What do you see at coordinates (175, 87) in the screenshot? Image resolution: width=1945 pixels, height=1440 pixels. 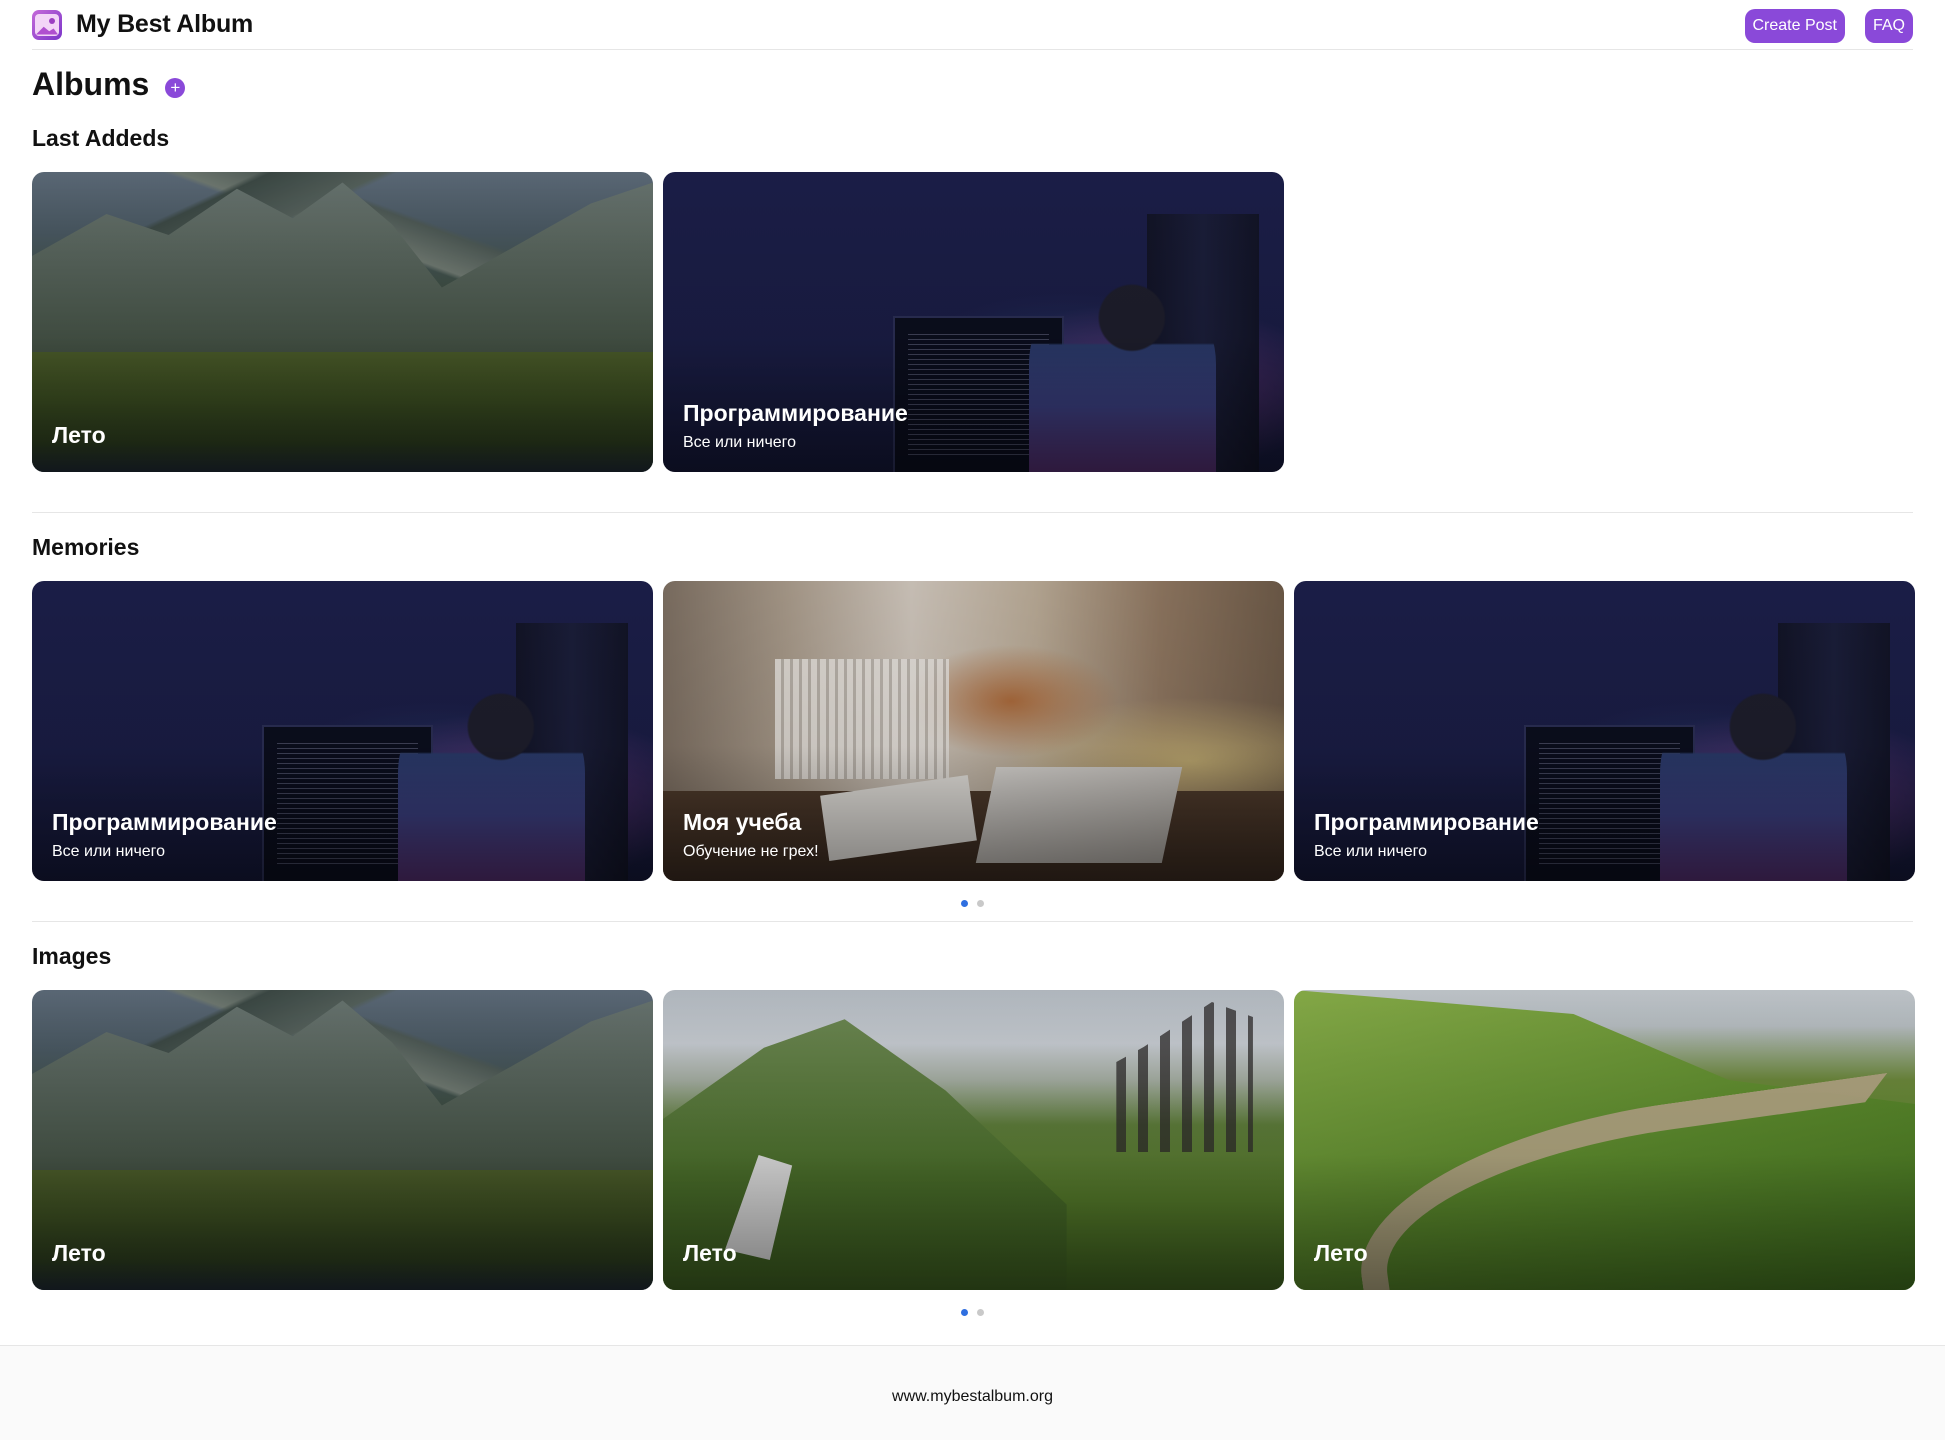 I see `add-album-plus-icon: +` at bounding box center [175, 87].